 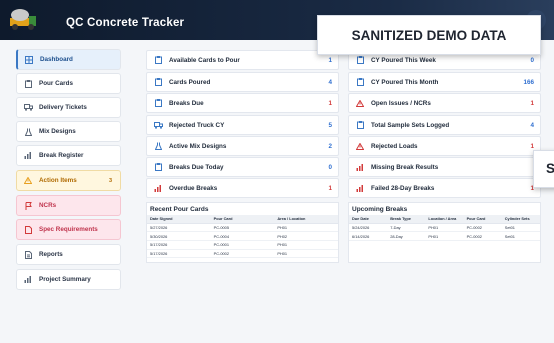 What do you see at coordinates (198, 146) in the screenshot?
I see `stat-label: Active Mix Designs` at bounding box center [198, 146].